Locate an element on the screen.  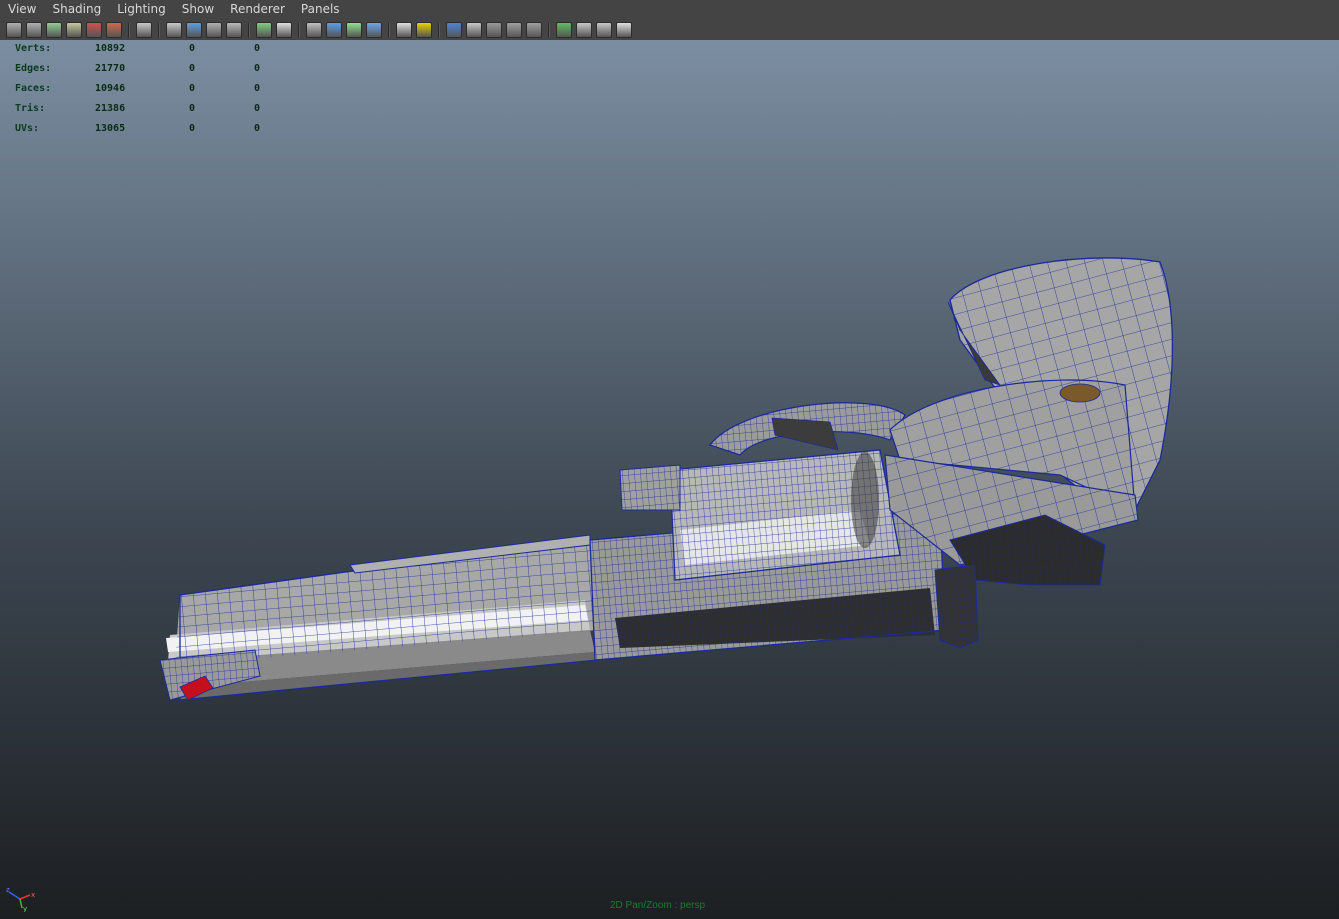
menu-view: View is located at coordinates (22, 9).